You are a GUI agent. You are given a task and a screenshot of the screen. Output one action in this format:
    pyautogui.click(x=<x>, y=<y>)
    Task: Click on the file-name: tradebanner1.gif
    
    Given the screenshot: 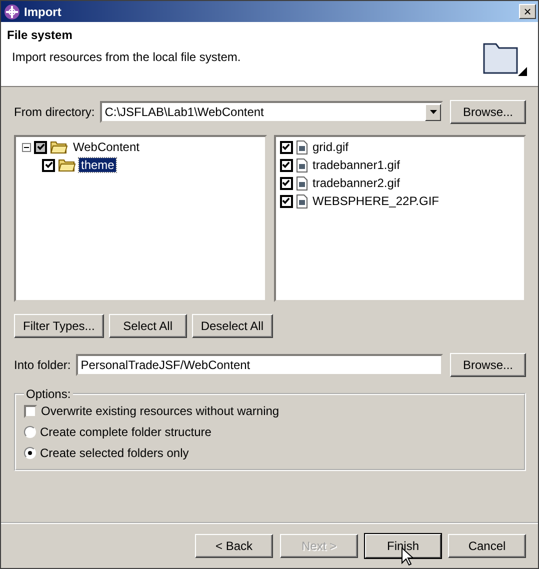 What is the action you would take?
    pyautogui.click(x=356, y=165)
    